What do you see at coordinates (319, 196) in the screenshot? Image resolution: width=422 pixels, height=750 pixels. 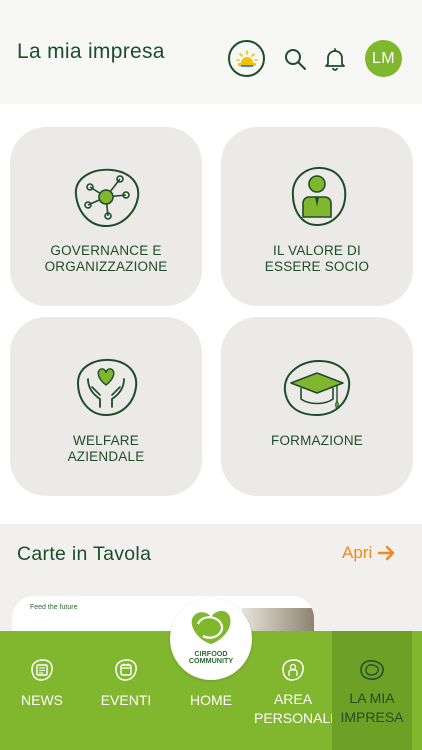 I see `person-icon` at bounding box center [319, 196].